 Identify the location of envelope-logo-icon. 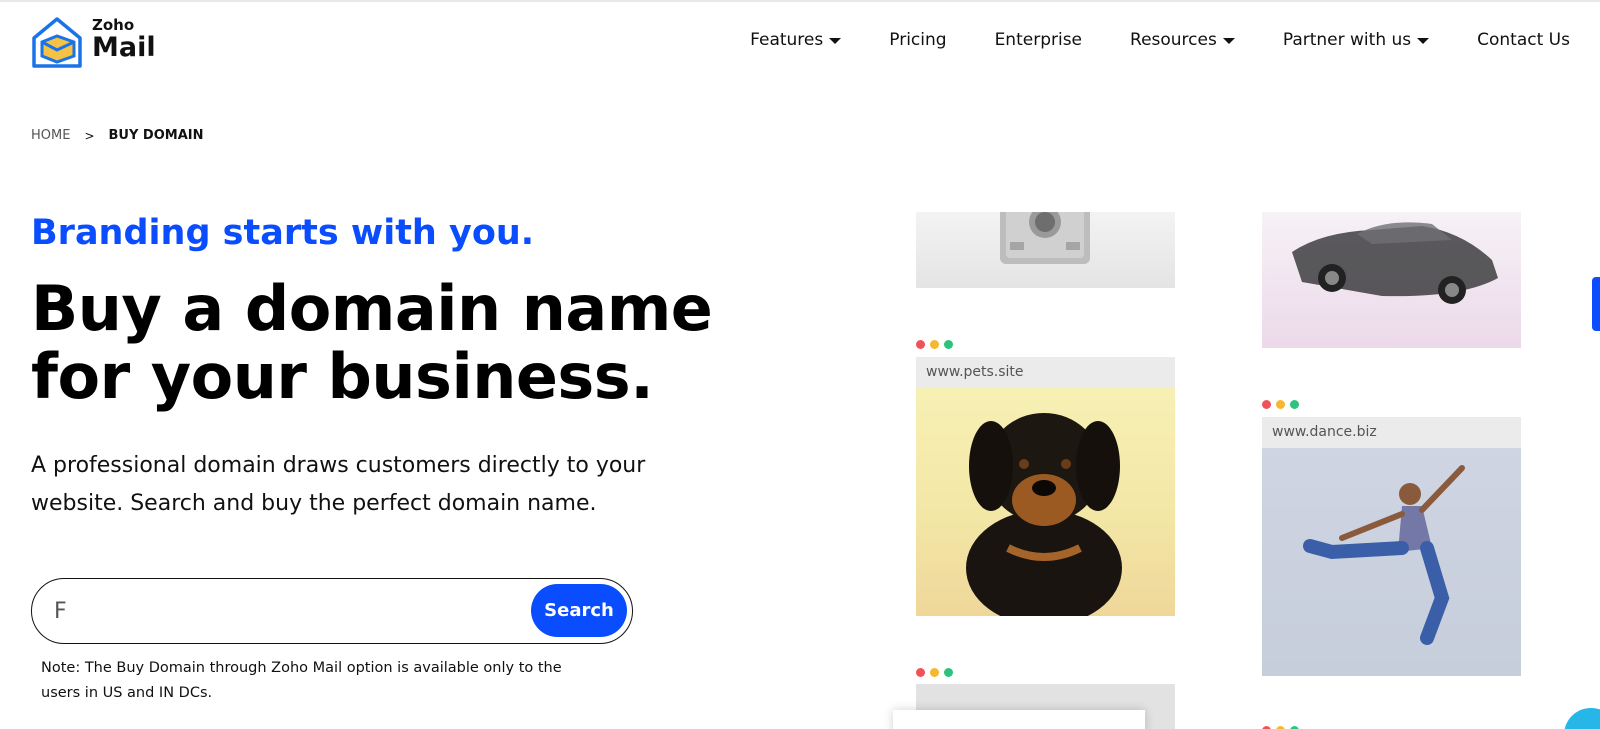
(57, 42).